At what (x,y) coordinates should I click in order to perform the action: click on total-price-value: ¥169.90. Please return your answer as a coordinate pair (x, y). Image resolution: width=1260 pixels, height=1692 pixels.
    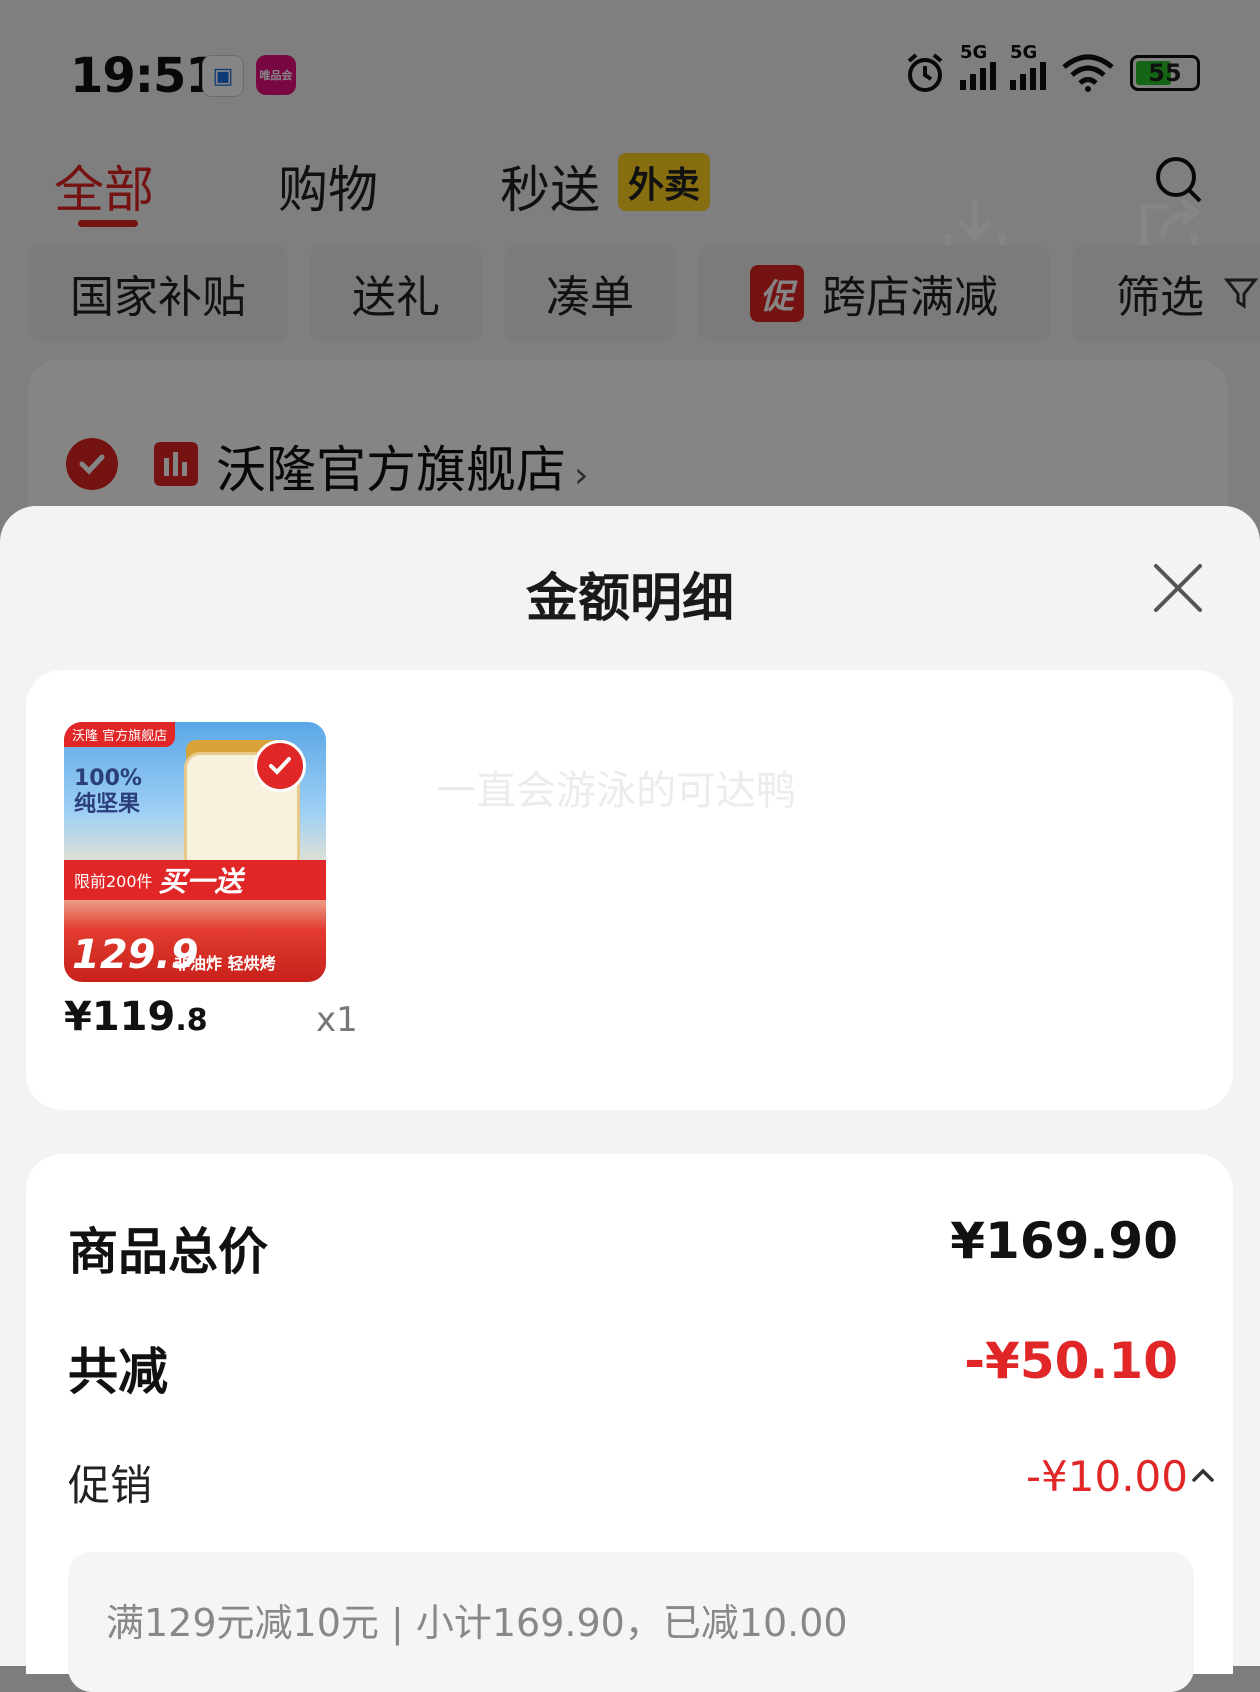
    Looking at the image, I should click on (1064, 1241).